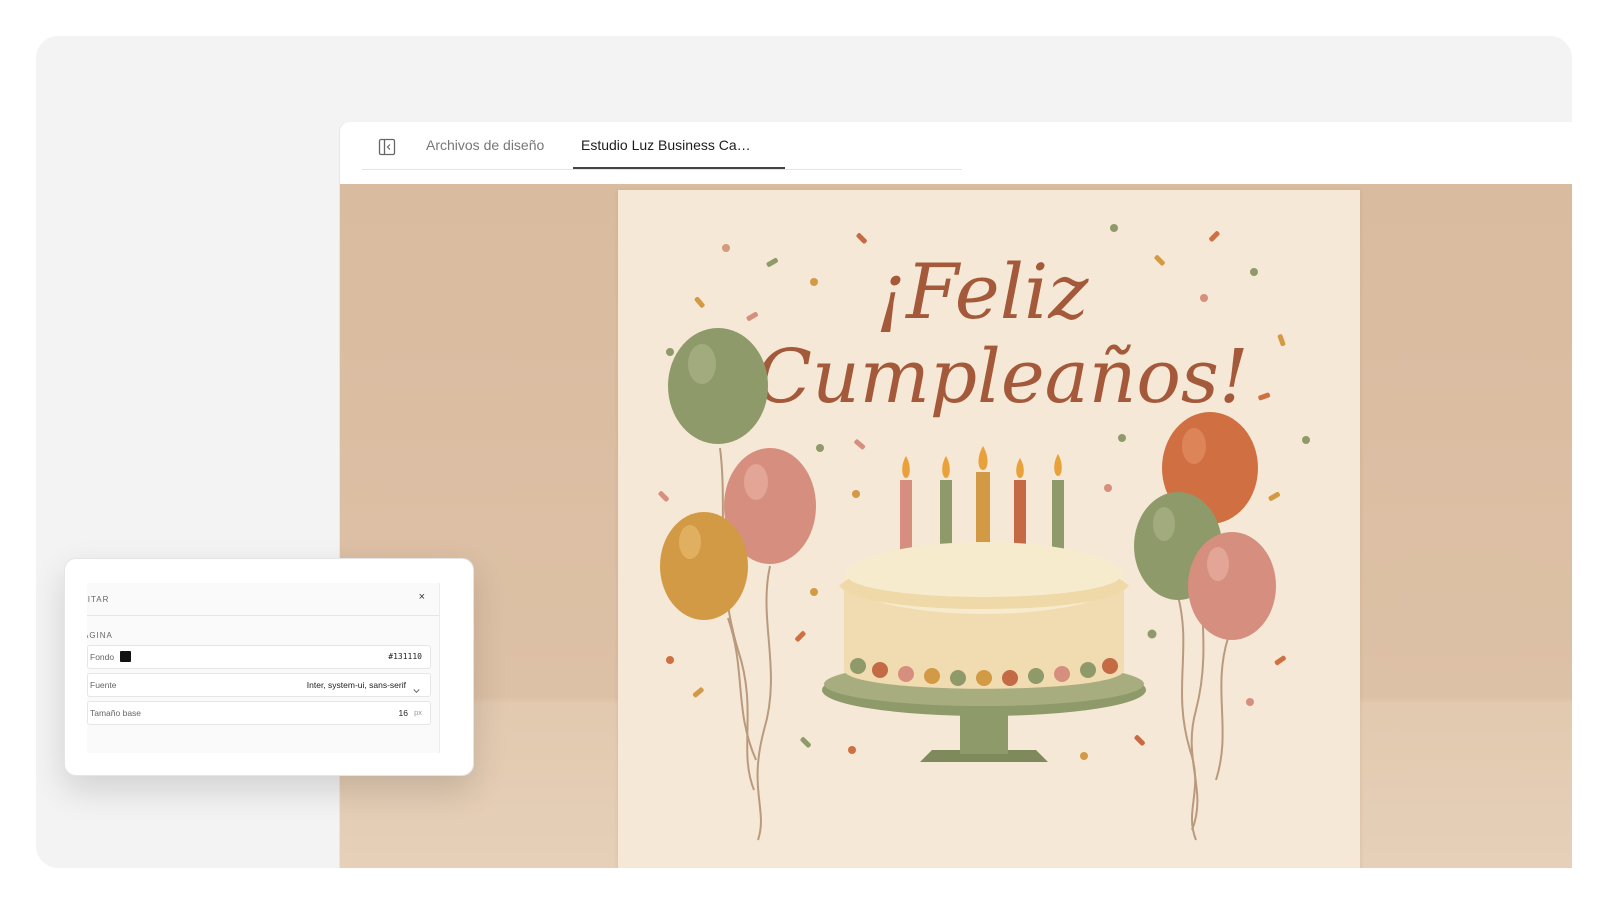 The width and height of the screenshot is (1600, 900). I want to click on active-tab-indicator, so click(679, 168).